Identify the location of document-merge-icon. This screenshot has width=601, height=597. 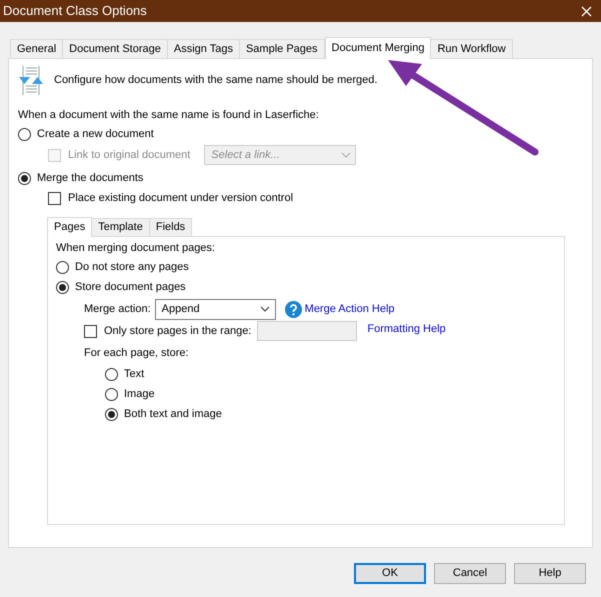
(31, 80).